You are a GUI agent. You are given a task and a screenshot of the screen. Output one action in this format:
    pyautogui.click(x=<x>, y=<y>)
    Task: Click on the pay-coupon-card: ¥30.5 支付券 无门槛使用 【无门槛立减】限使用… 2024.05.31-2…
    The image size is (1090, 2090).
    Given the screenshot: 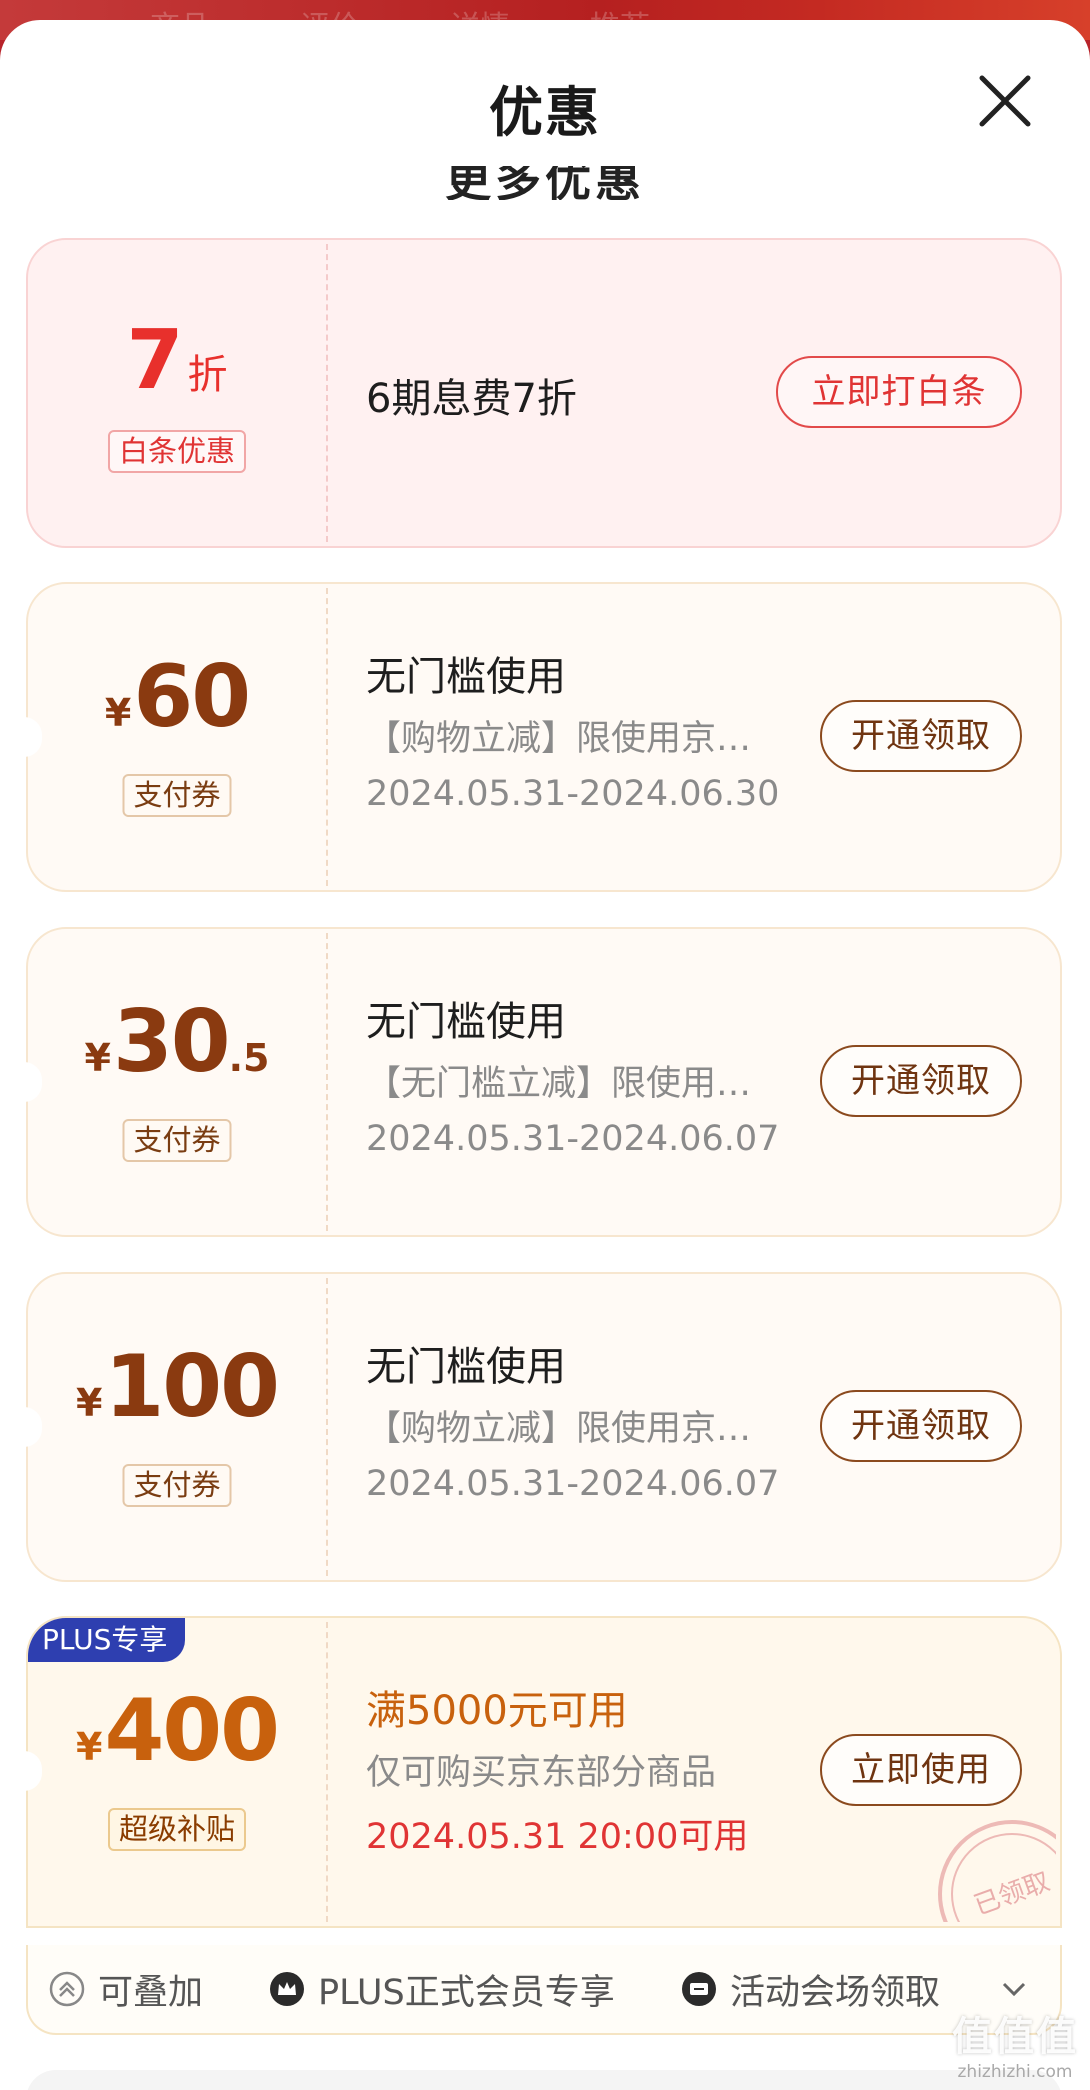 What is the action you would take?
    pyautogui.click(x=543, y=1082)
    